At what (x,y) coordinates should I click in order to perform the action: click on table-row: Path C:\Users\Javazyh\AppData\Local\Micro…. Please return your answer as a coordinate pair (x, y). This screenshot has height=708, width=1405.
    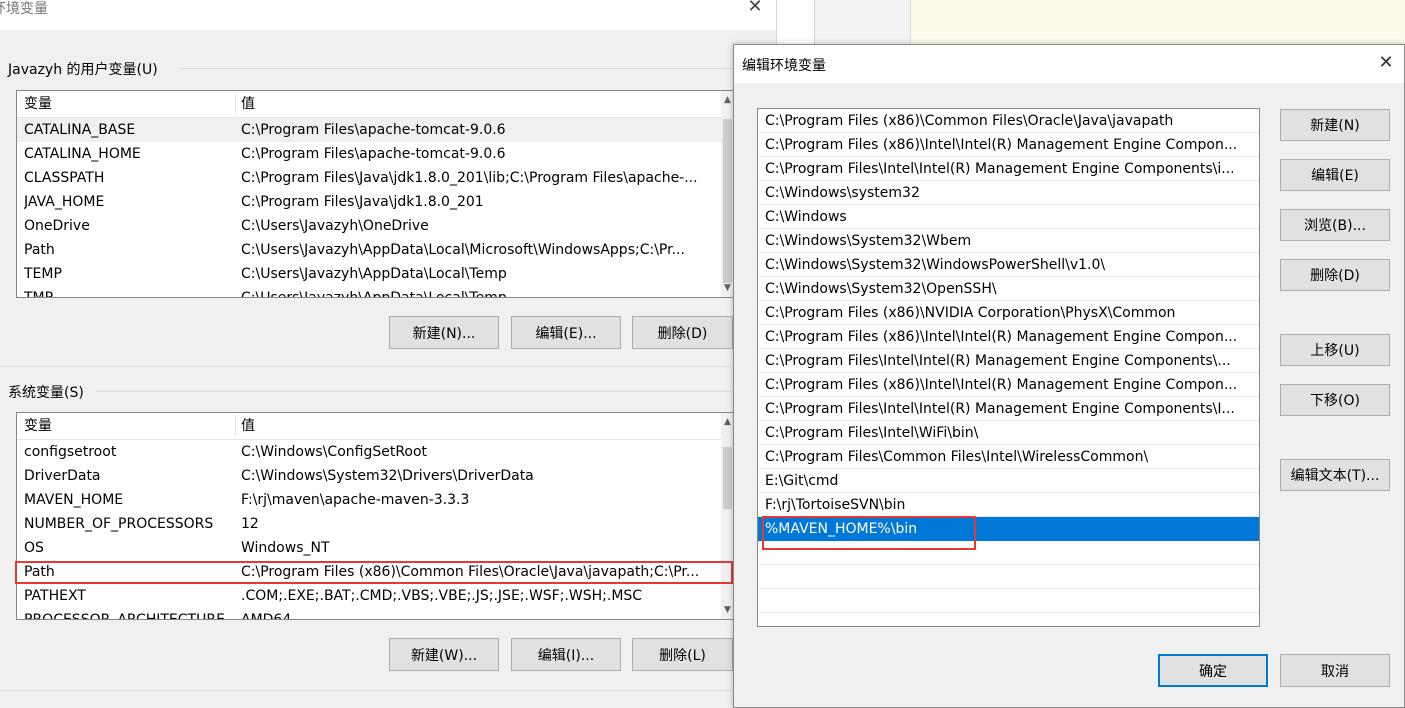
    Looking at the image, I should click on (375, 250).